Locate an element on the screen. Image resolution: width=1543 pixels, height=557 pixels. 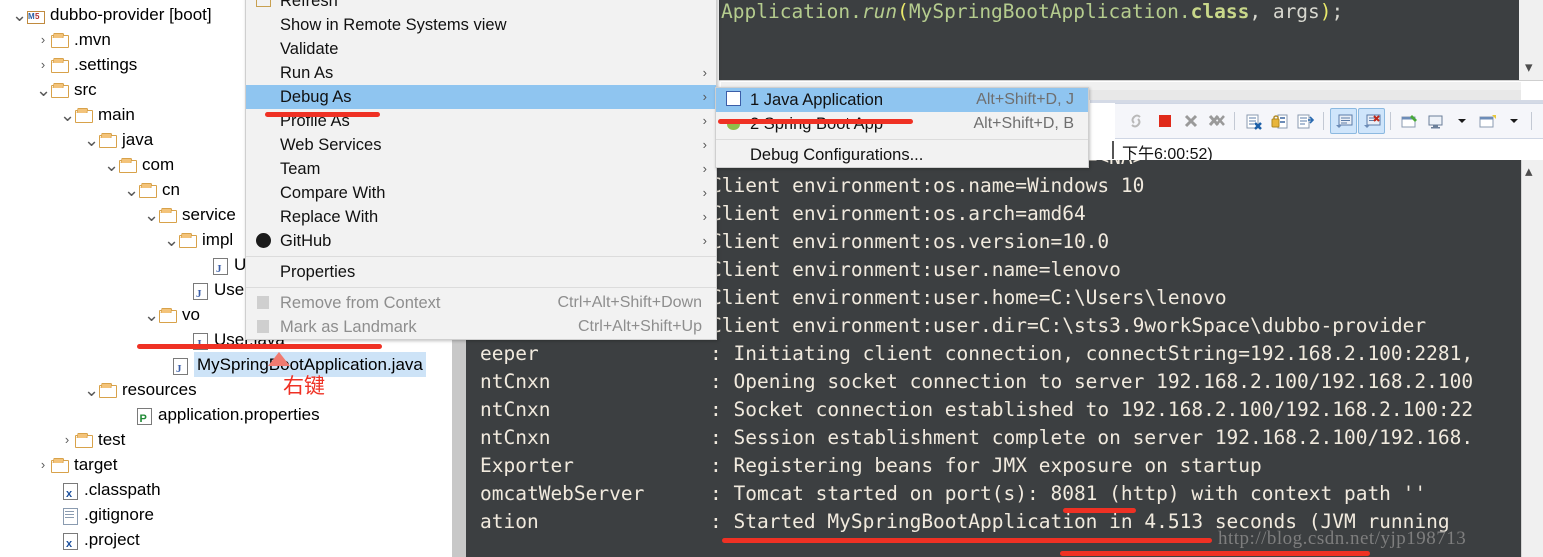
spring-boot-app-underline is located at coordinates (815, 121).